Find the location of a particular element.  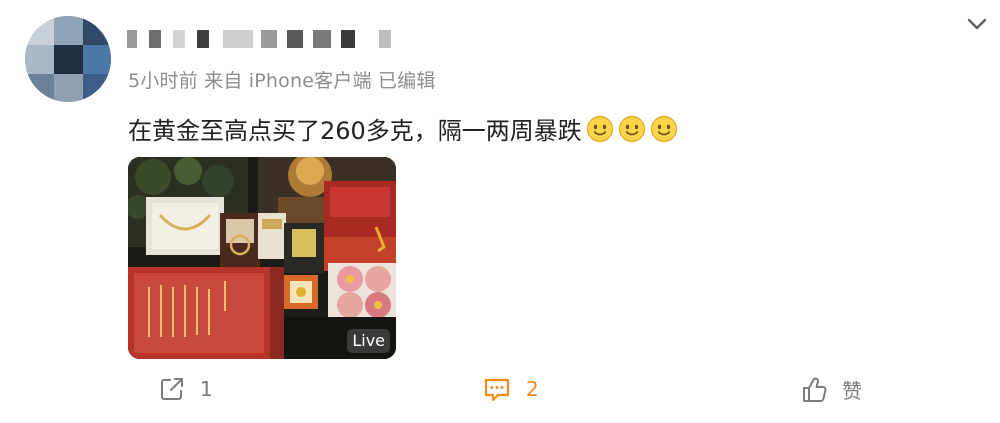

chevron-down-icon is located at coordinates (977, 24).